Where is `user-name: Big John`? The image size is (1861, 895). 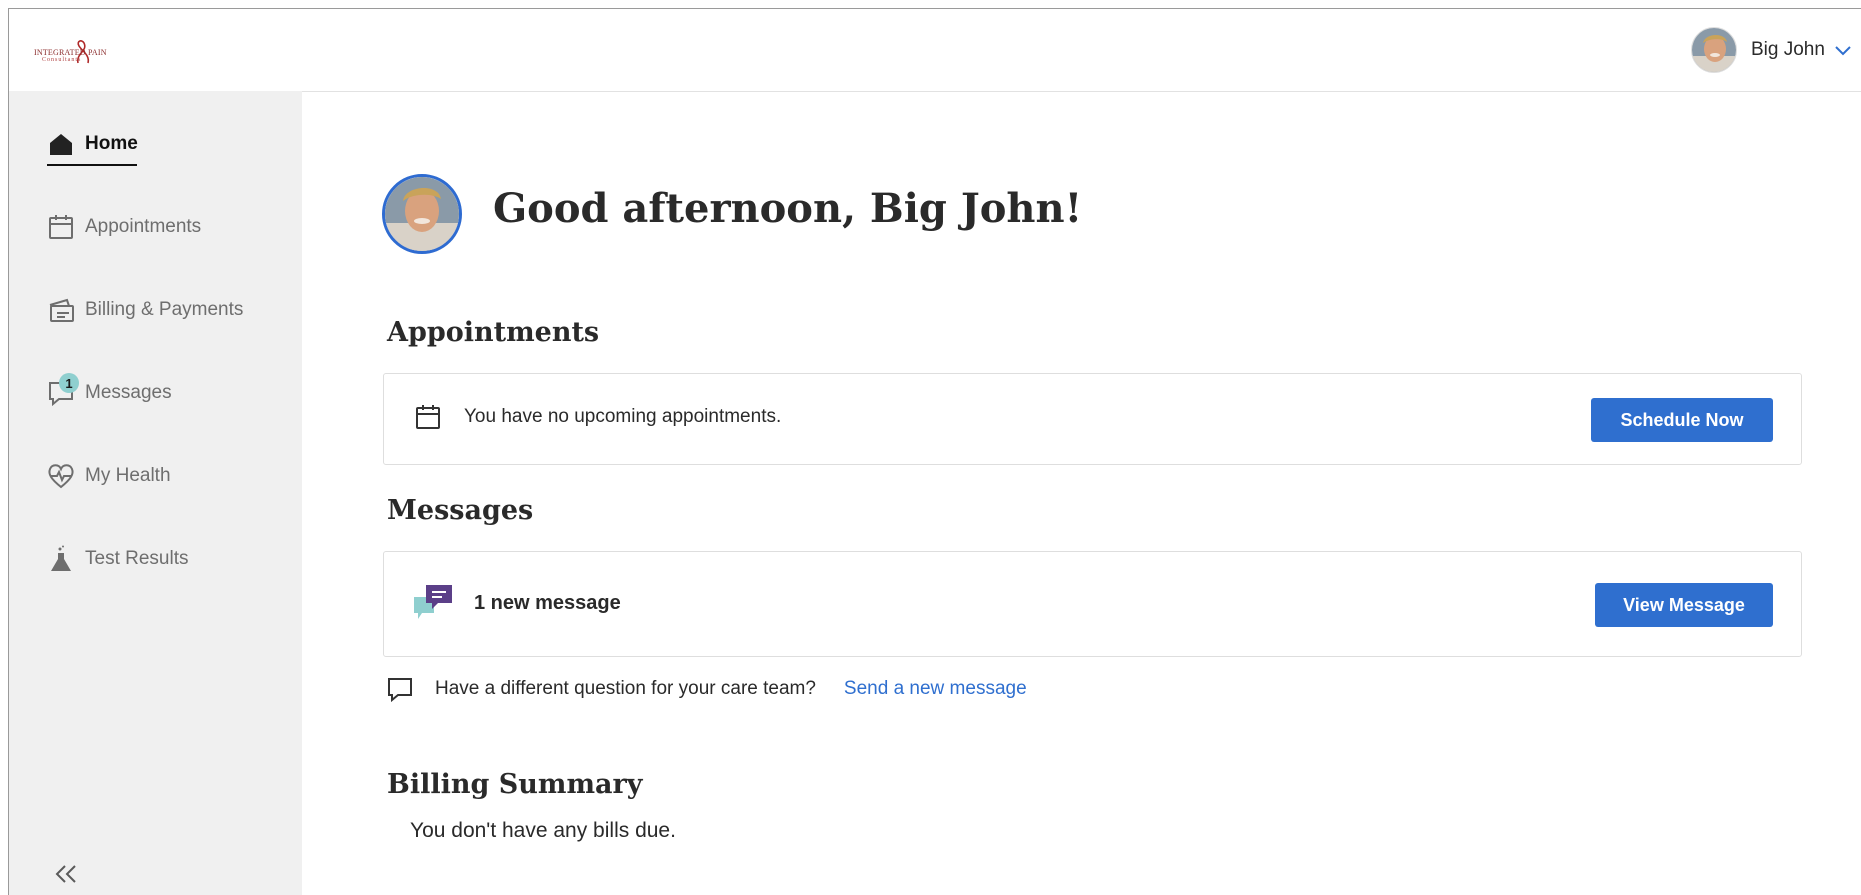
user-name: Big John is located at coordinates (1788, 50).